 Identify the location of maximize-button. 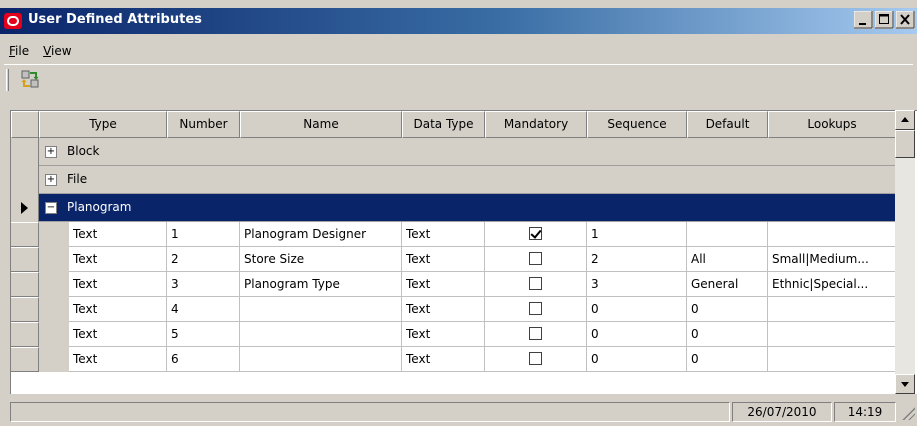
(884, 20).